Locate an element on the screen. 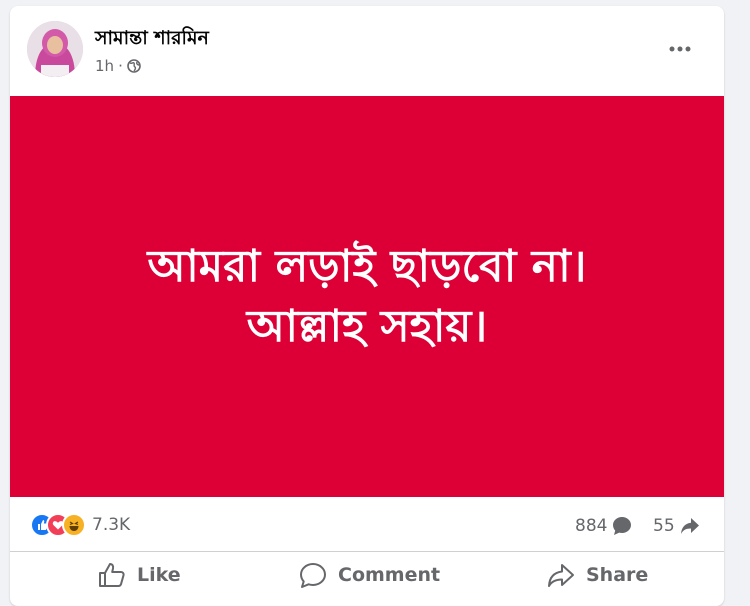  post-actions: Like Comment Share is located at coordinates (367, 574).